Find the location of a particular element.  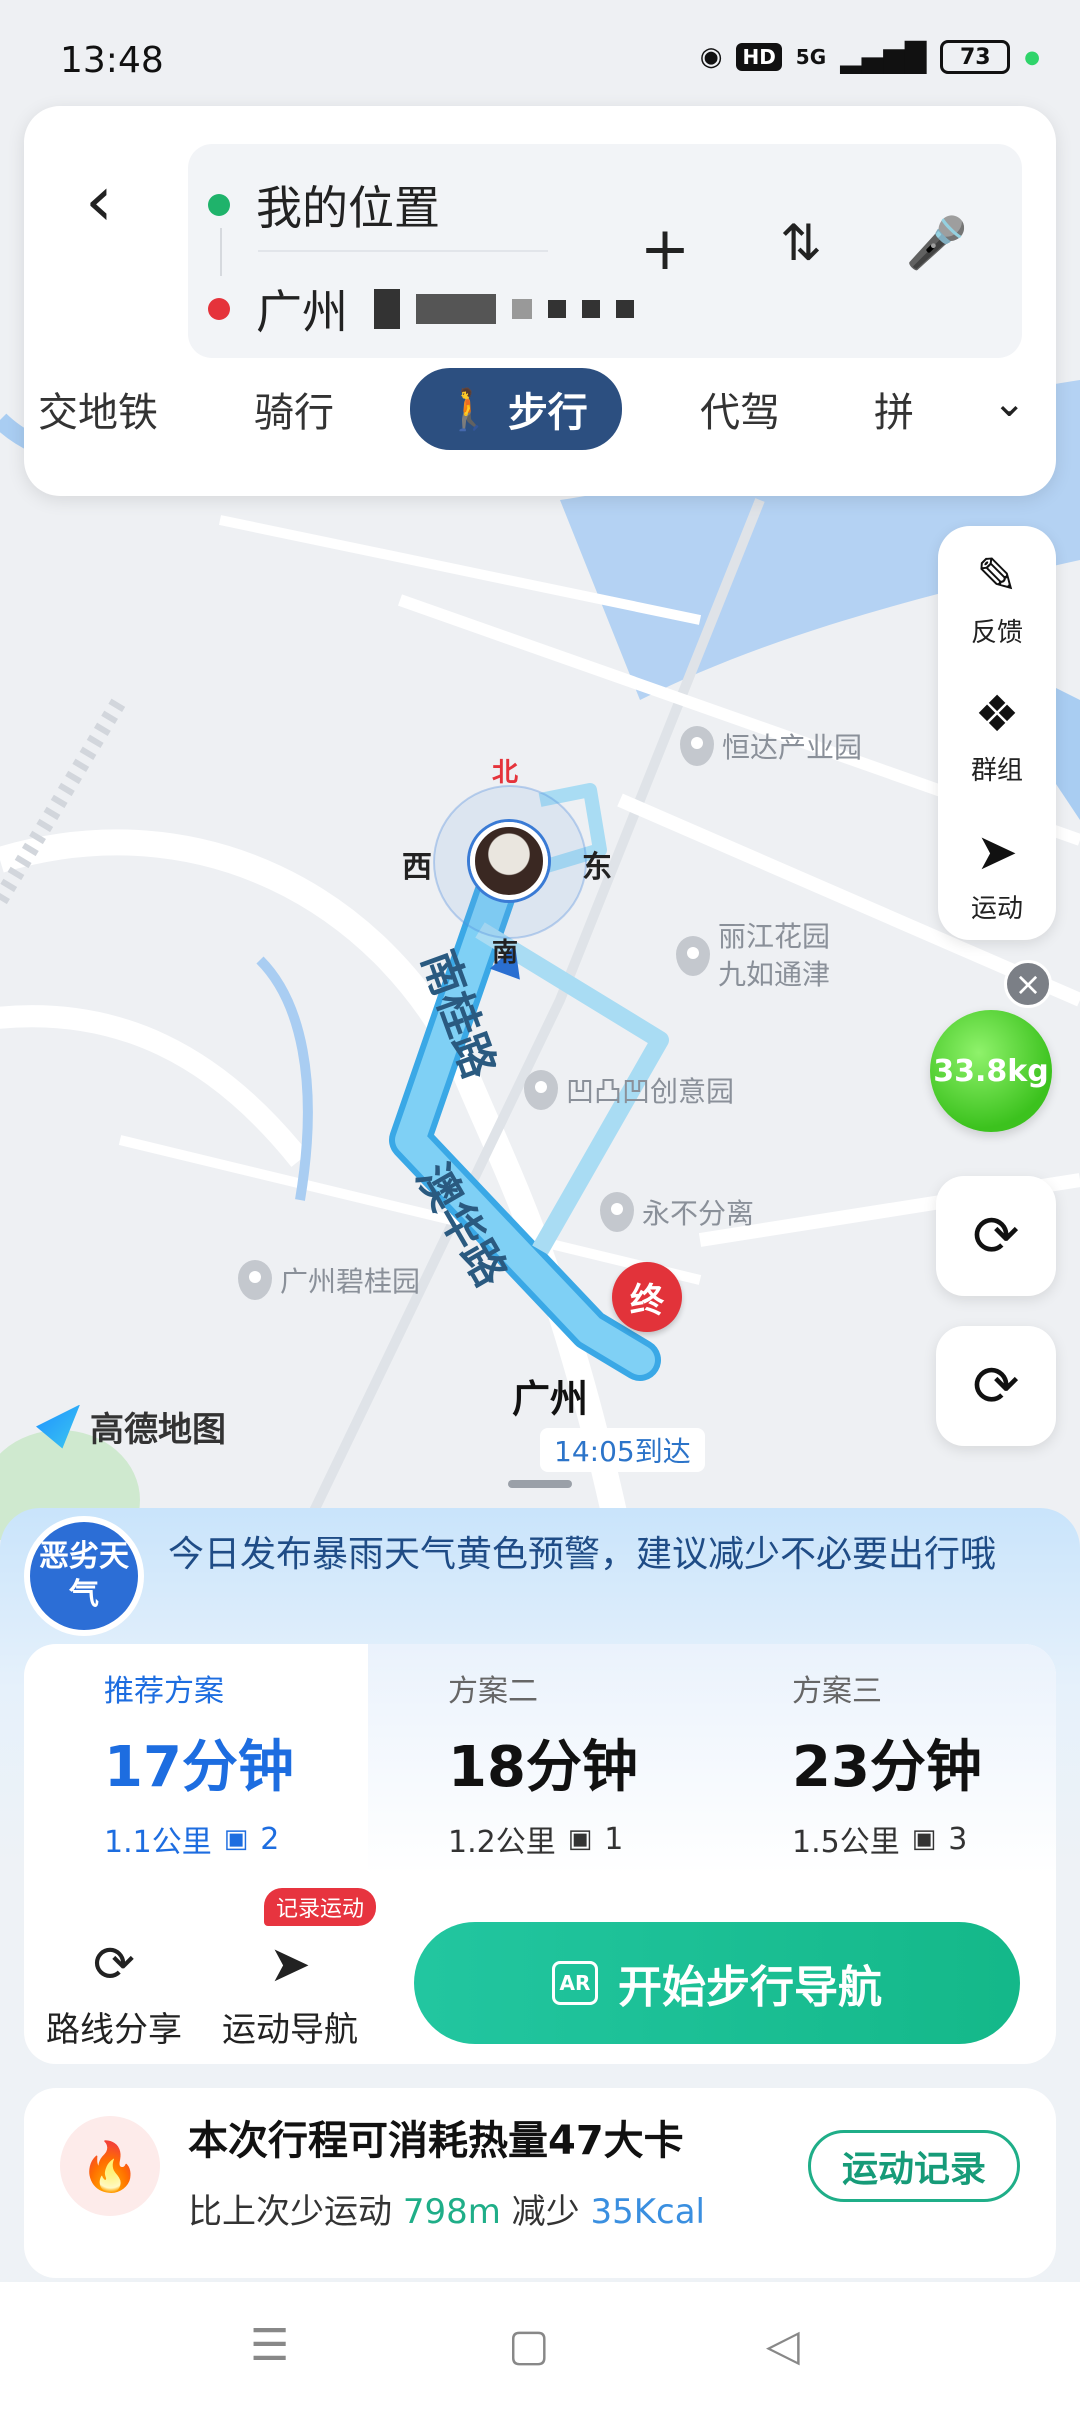

refresh-route-button: ⟳ is located at coordinates (996, 1236).